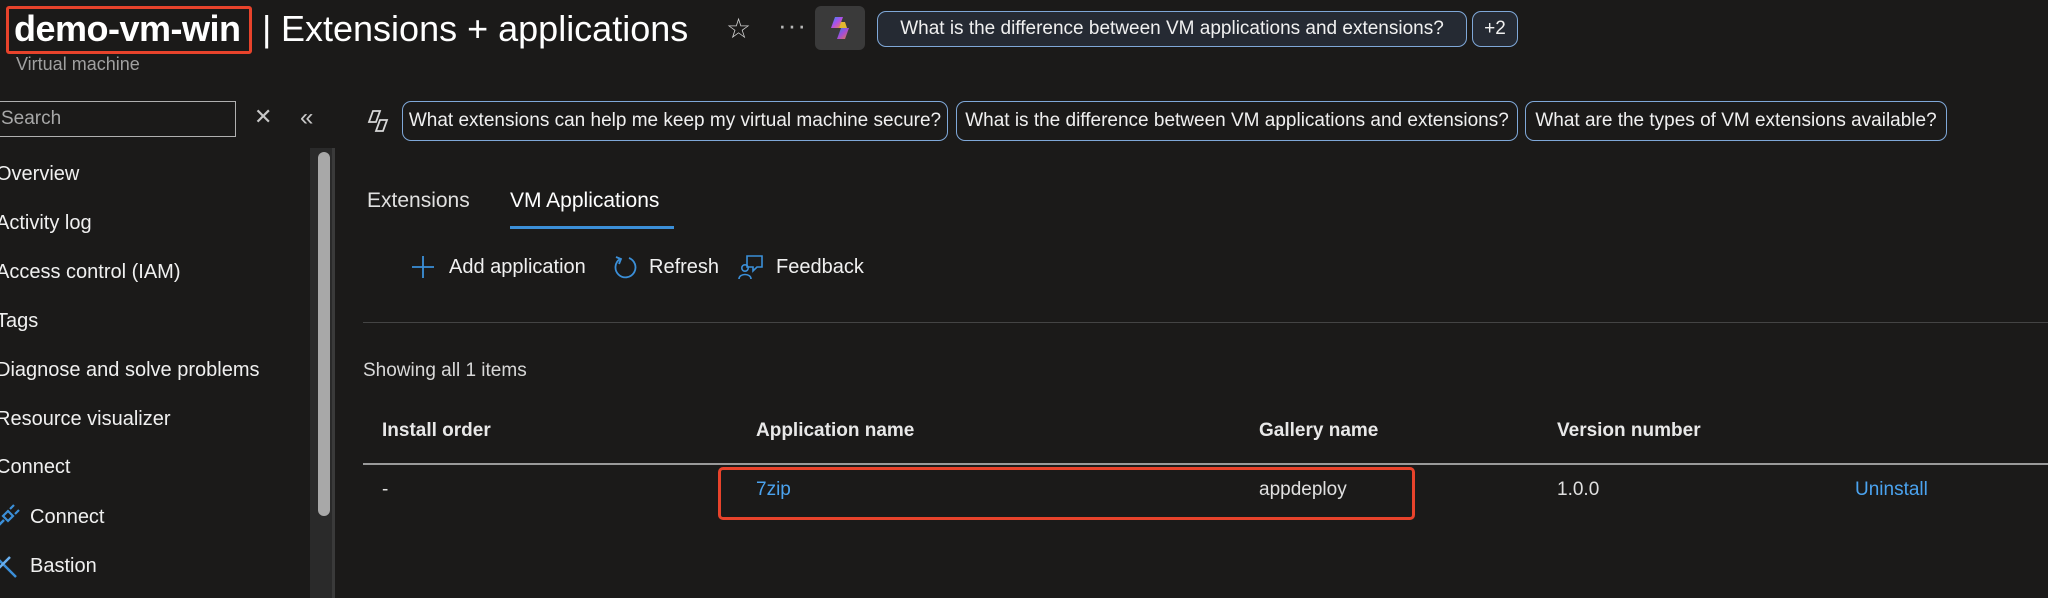 This screenshot has height=598, width=2048. What do you see at coordinates (10, 515) in the screenshot?
I see `plug-icon` at bounding box center [10, 515].